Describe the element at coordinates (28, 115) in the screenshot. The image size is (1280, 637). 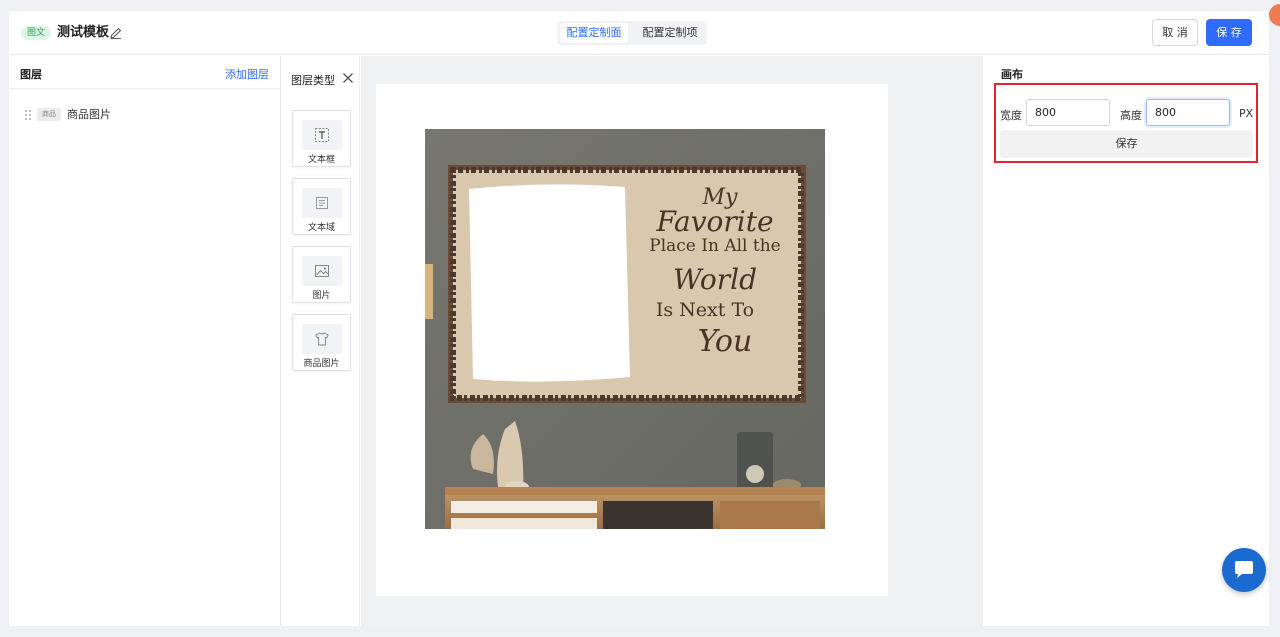
I see `drag-handle-icon` at that location.